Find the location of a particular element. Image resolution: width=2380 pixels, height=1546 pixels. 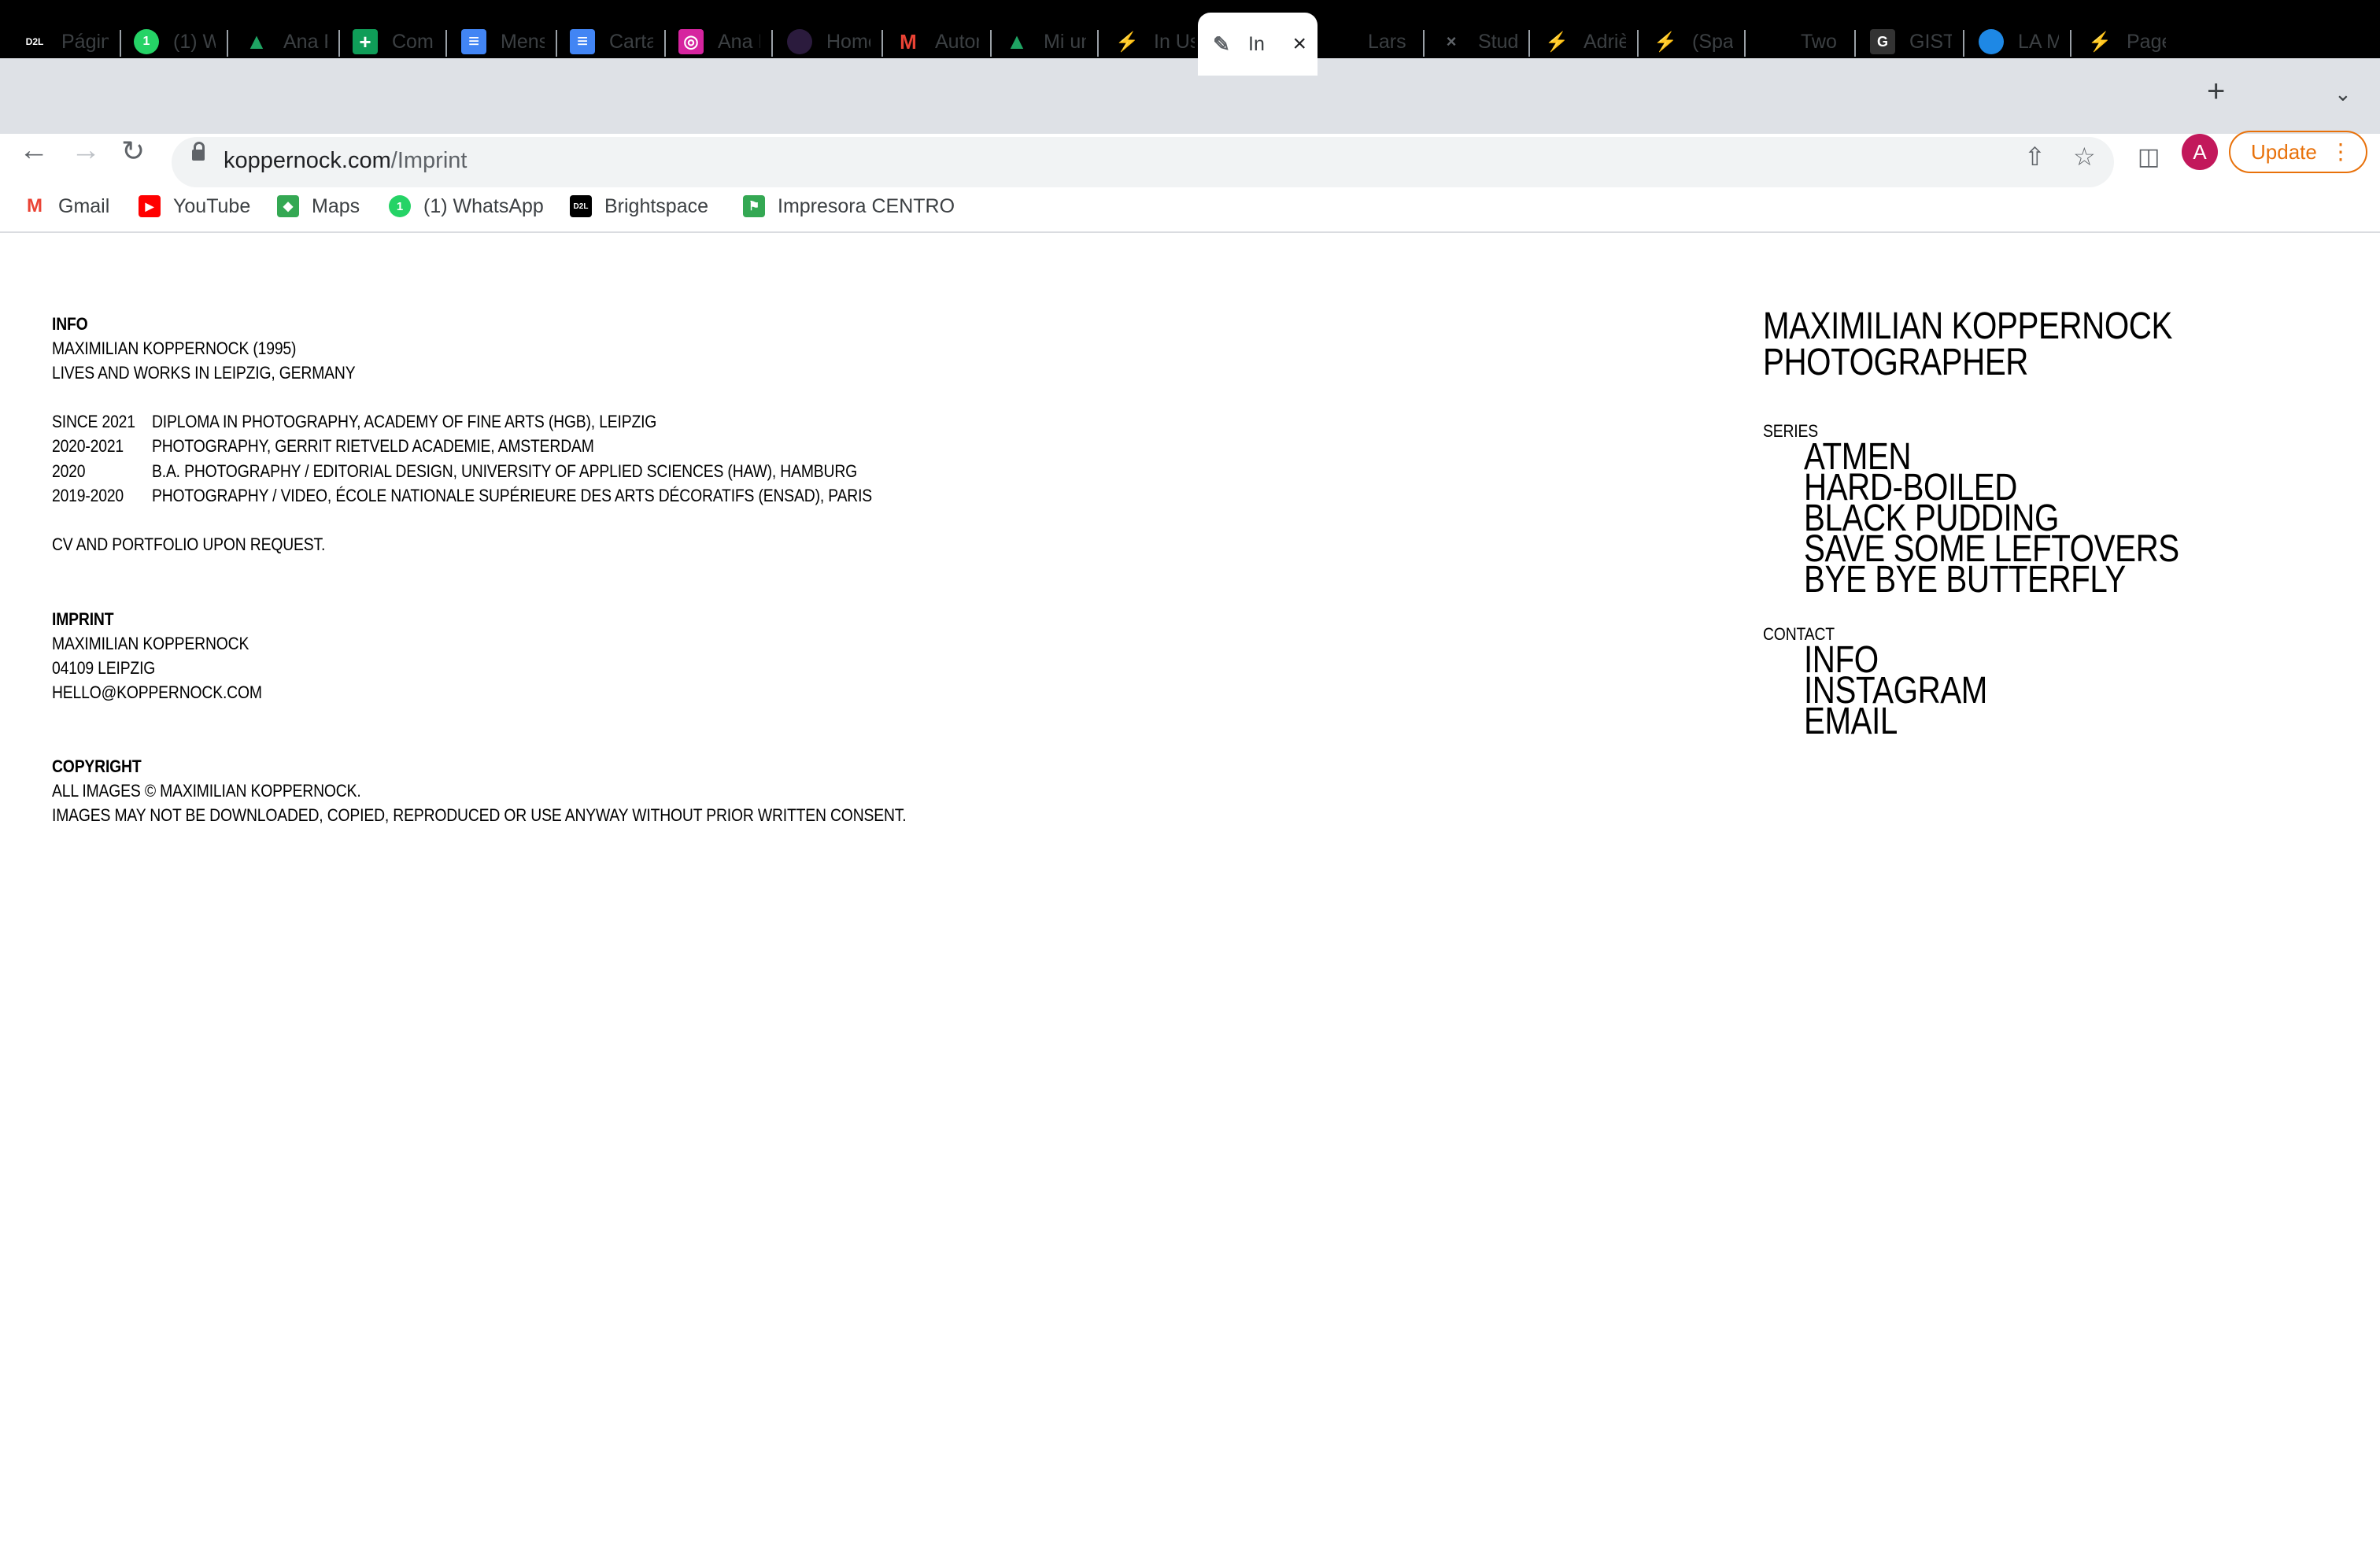

more-menu-icon: ⋮ is located at coordinates (2341, 152).